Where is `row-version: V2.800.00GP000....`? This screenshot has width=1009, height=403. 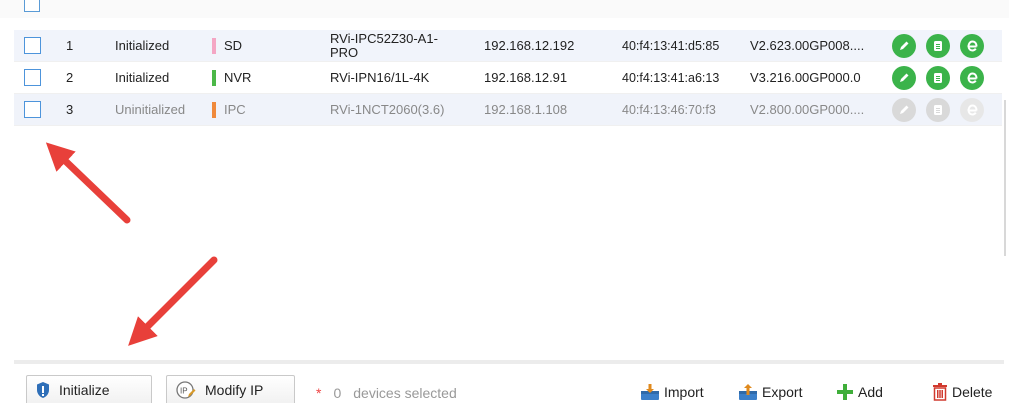
row-version: V2.800.00GP000.... is located at coordinates (807, 109).